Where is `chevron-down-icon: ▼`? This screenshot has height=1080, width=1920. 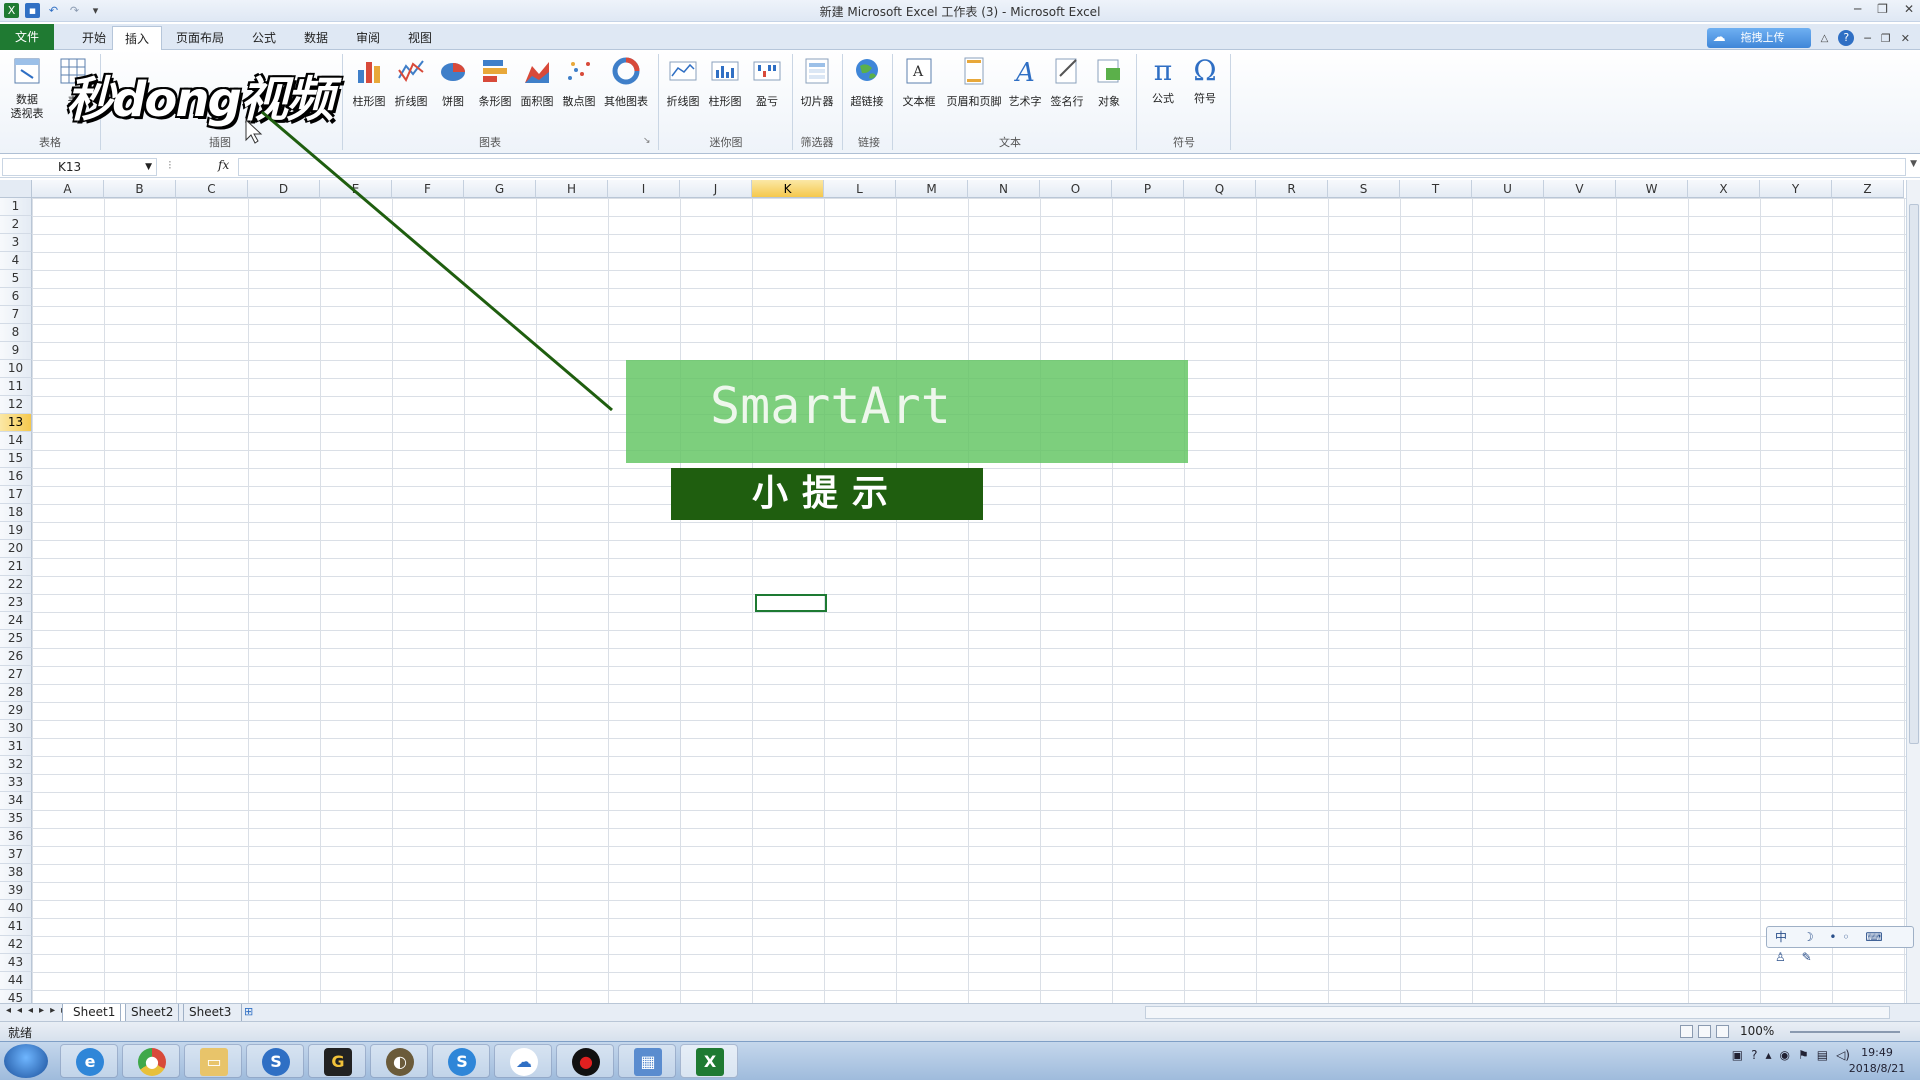 chevron-down-icon: ▼ is located at coordinates (148, 167).